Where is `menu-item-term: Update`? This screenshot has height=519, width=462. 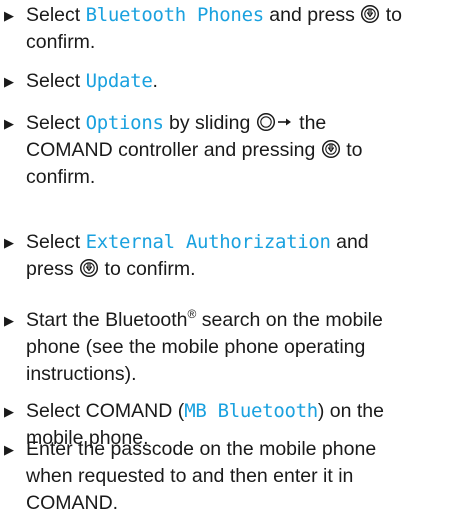
menu-item-term: Update is located at coordinates (119, 81).